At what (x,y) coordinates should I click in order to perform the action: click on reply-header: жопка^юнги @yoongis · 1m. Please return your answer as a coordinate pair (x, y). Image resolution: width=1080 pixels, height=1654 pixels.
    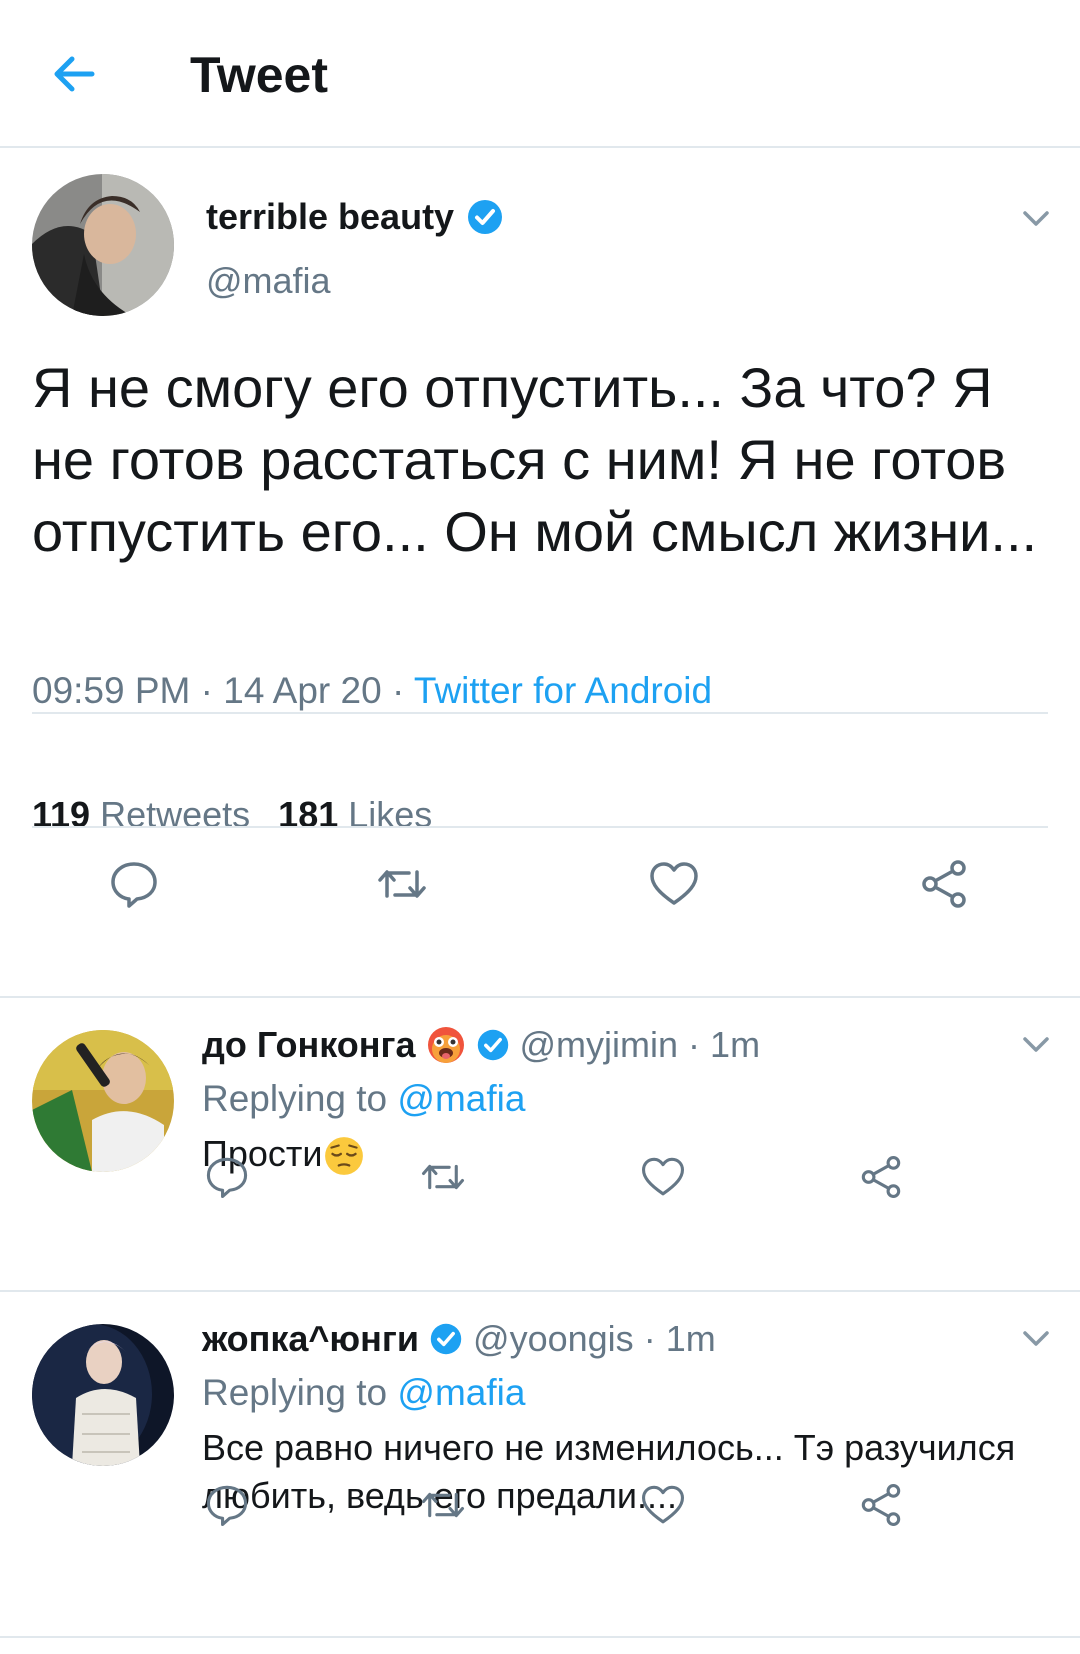
    Looking at the image, I should click on (459, 1339).